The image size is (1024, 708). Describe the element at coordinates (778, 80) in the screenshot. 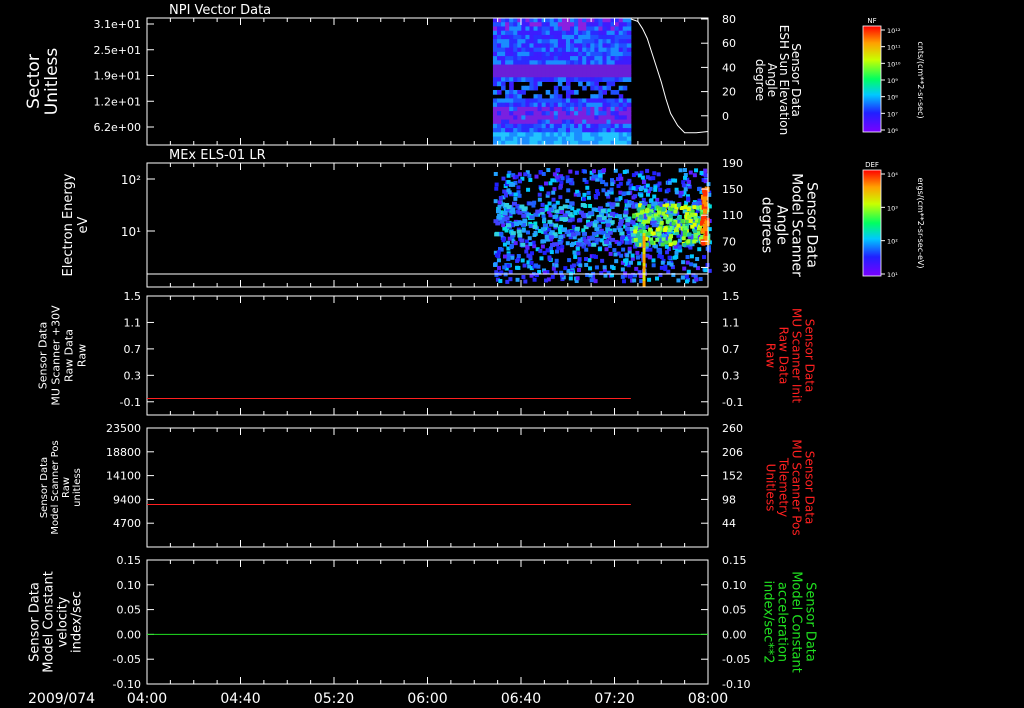

I see `y-axis-label-right: Sensor DataESH Sun ElevationAngledegree` at that location.